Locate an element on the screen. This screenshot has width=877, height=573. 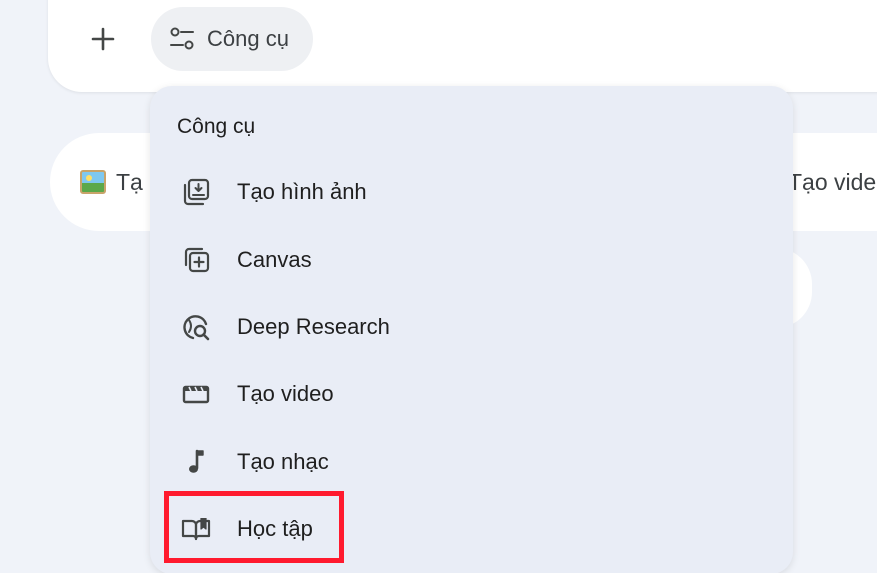
menu-item-create-image: Tạo hình ảnh is located at coordinates (471, 192).